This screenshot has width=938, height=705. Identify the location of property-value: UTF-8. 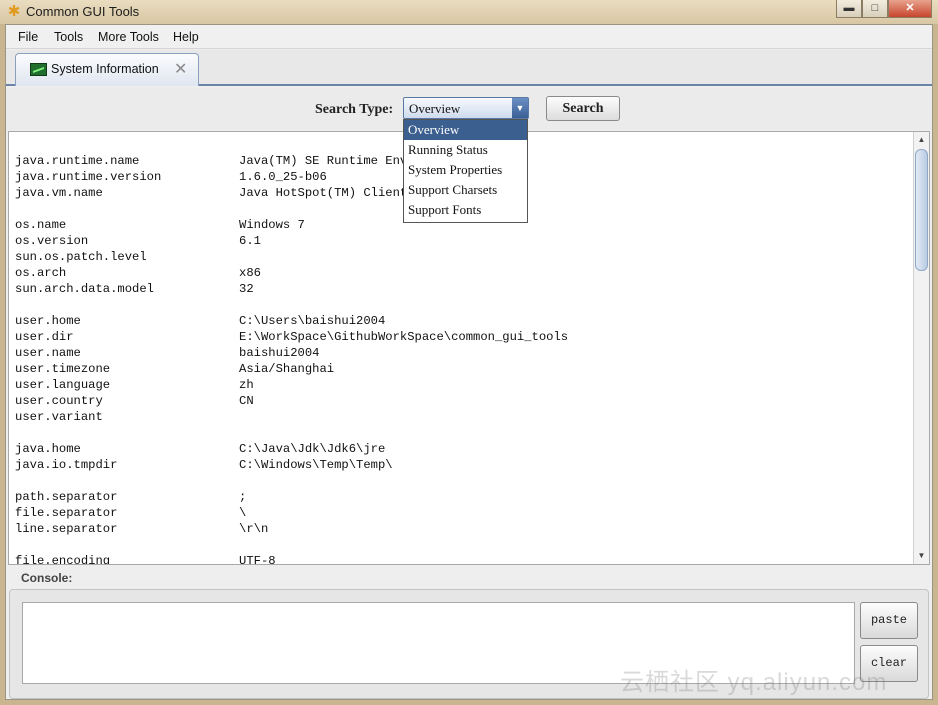
(257, 559).